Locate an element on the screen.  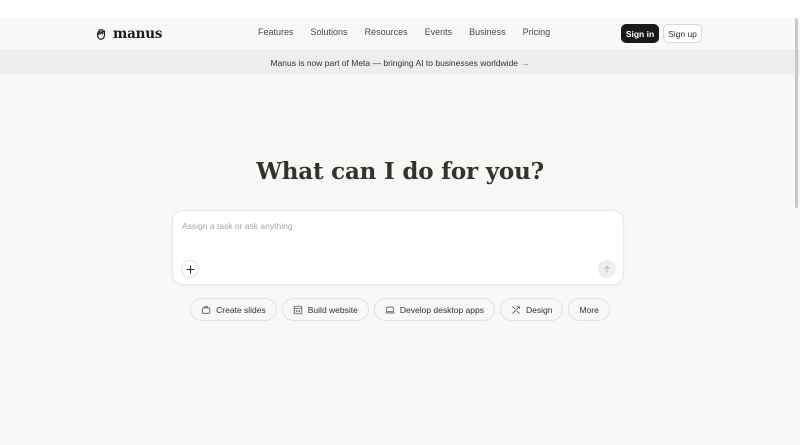
website-icon is located at coordinates (297, 309).